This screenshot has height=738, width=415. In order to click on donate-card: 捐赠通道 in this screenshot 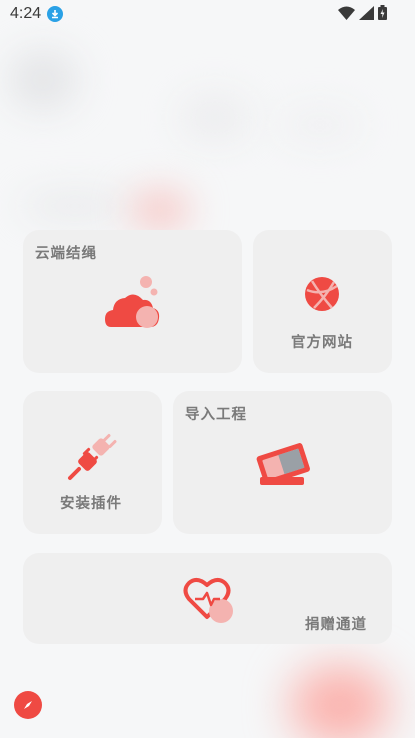, I will do `click(207, 598)`.